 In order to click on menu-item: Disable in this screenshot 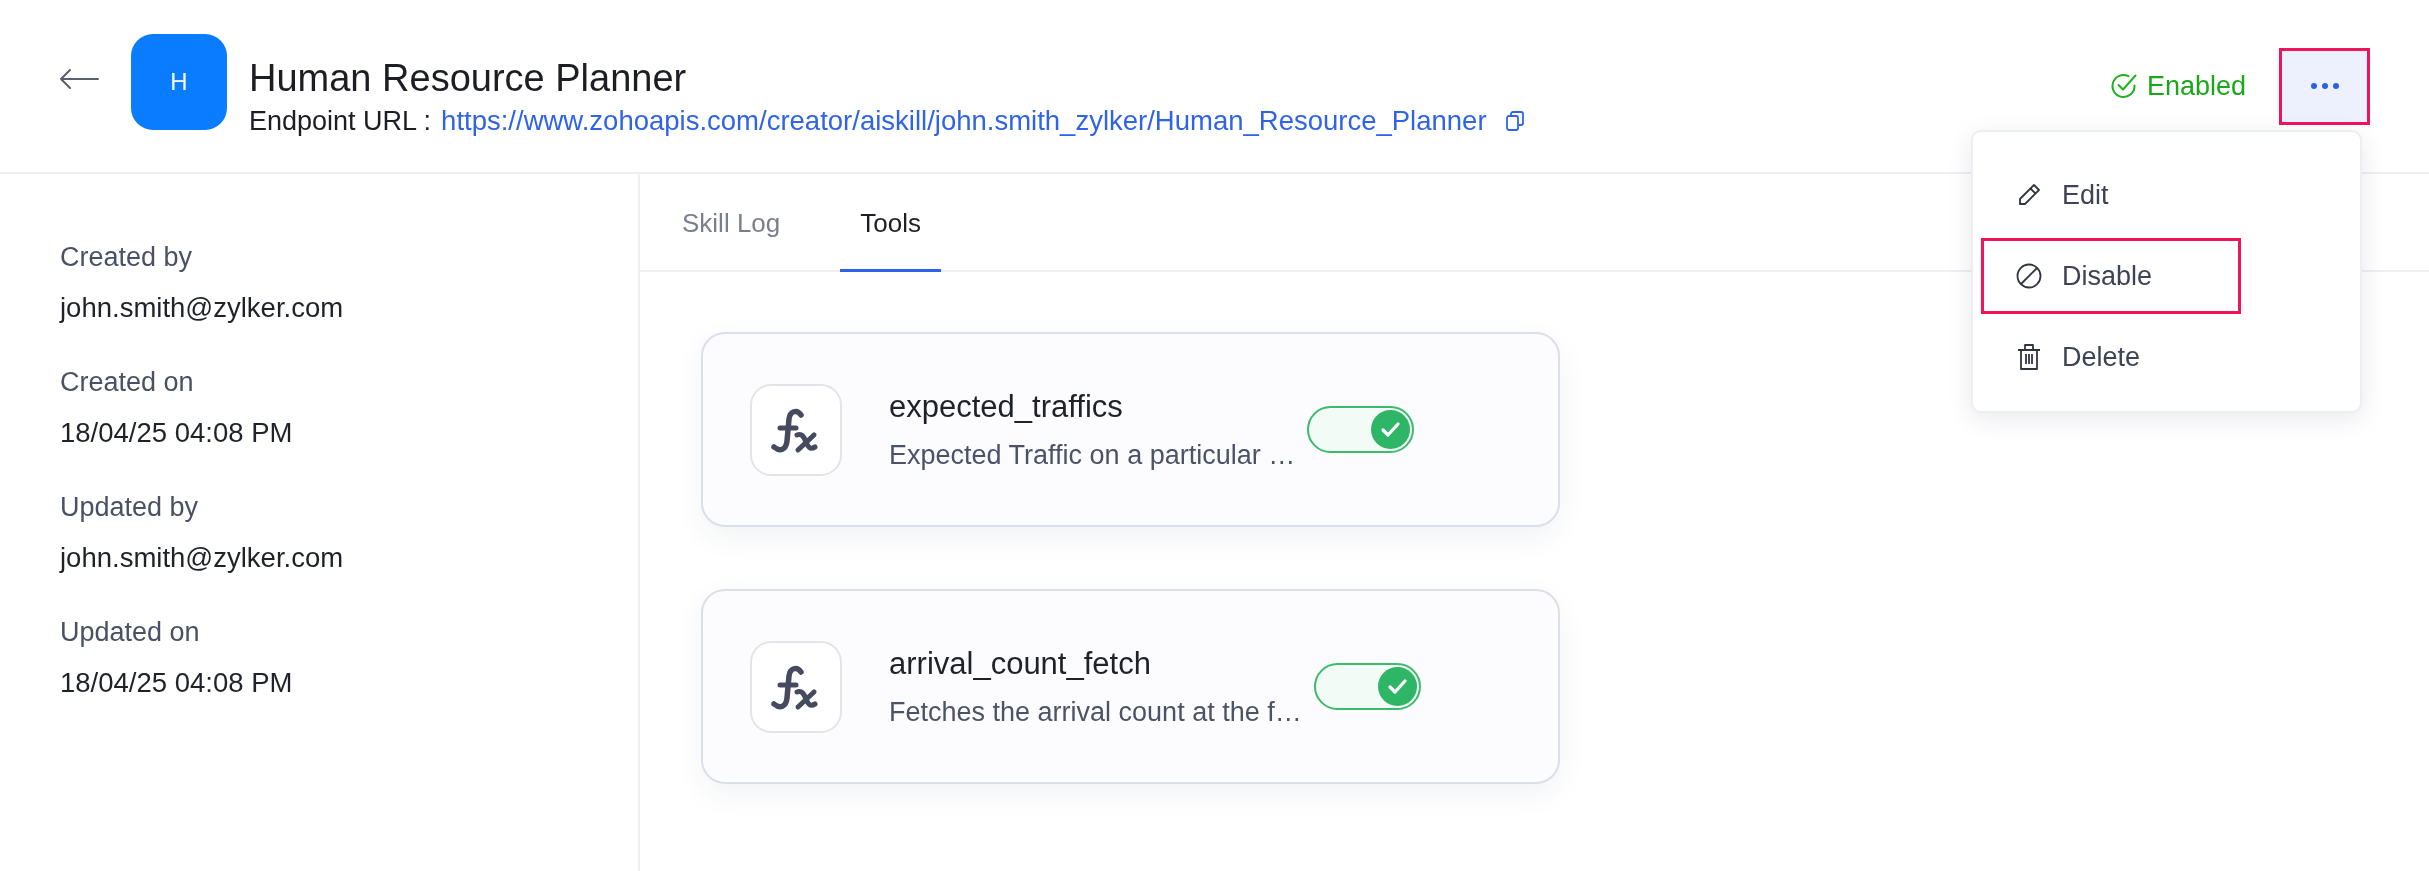, I will do `click(2111, 276)`.